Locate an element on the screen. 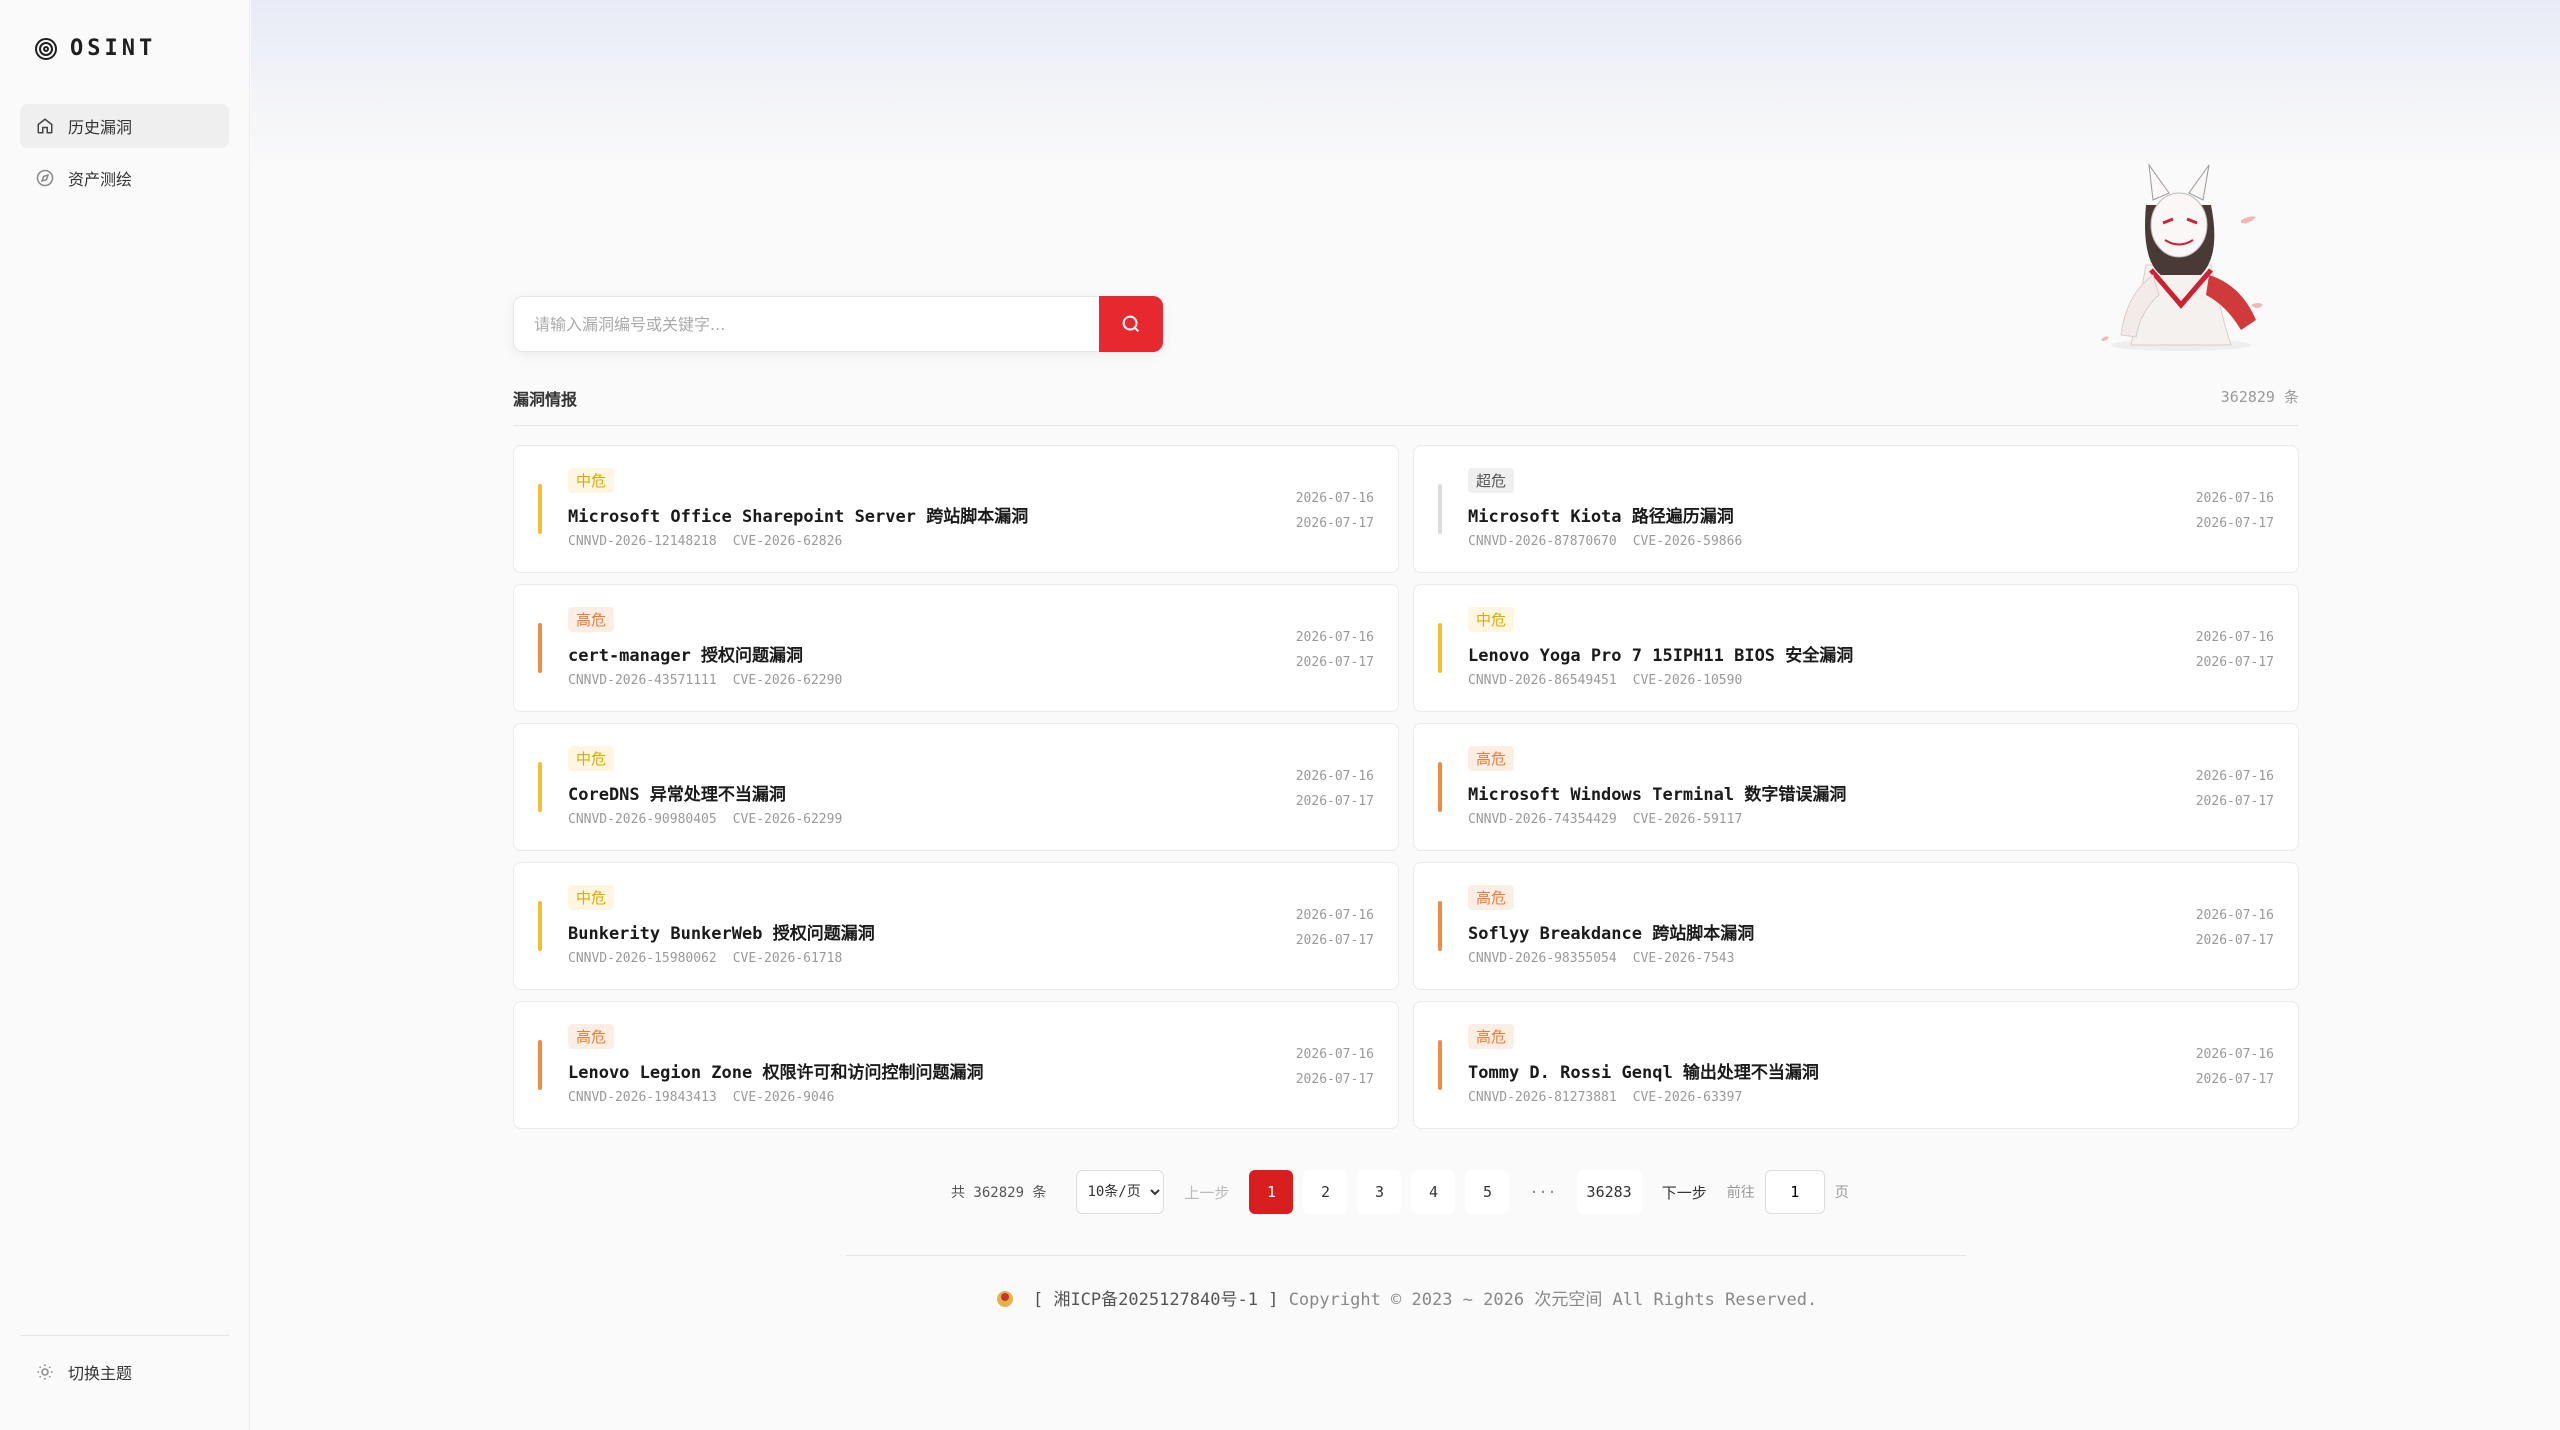 This screenshot has width=2560, height=1430. search-input is located at coordinates (806, 324).